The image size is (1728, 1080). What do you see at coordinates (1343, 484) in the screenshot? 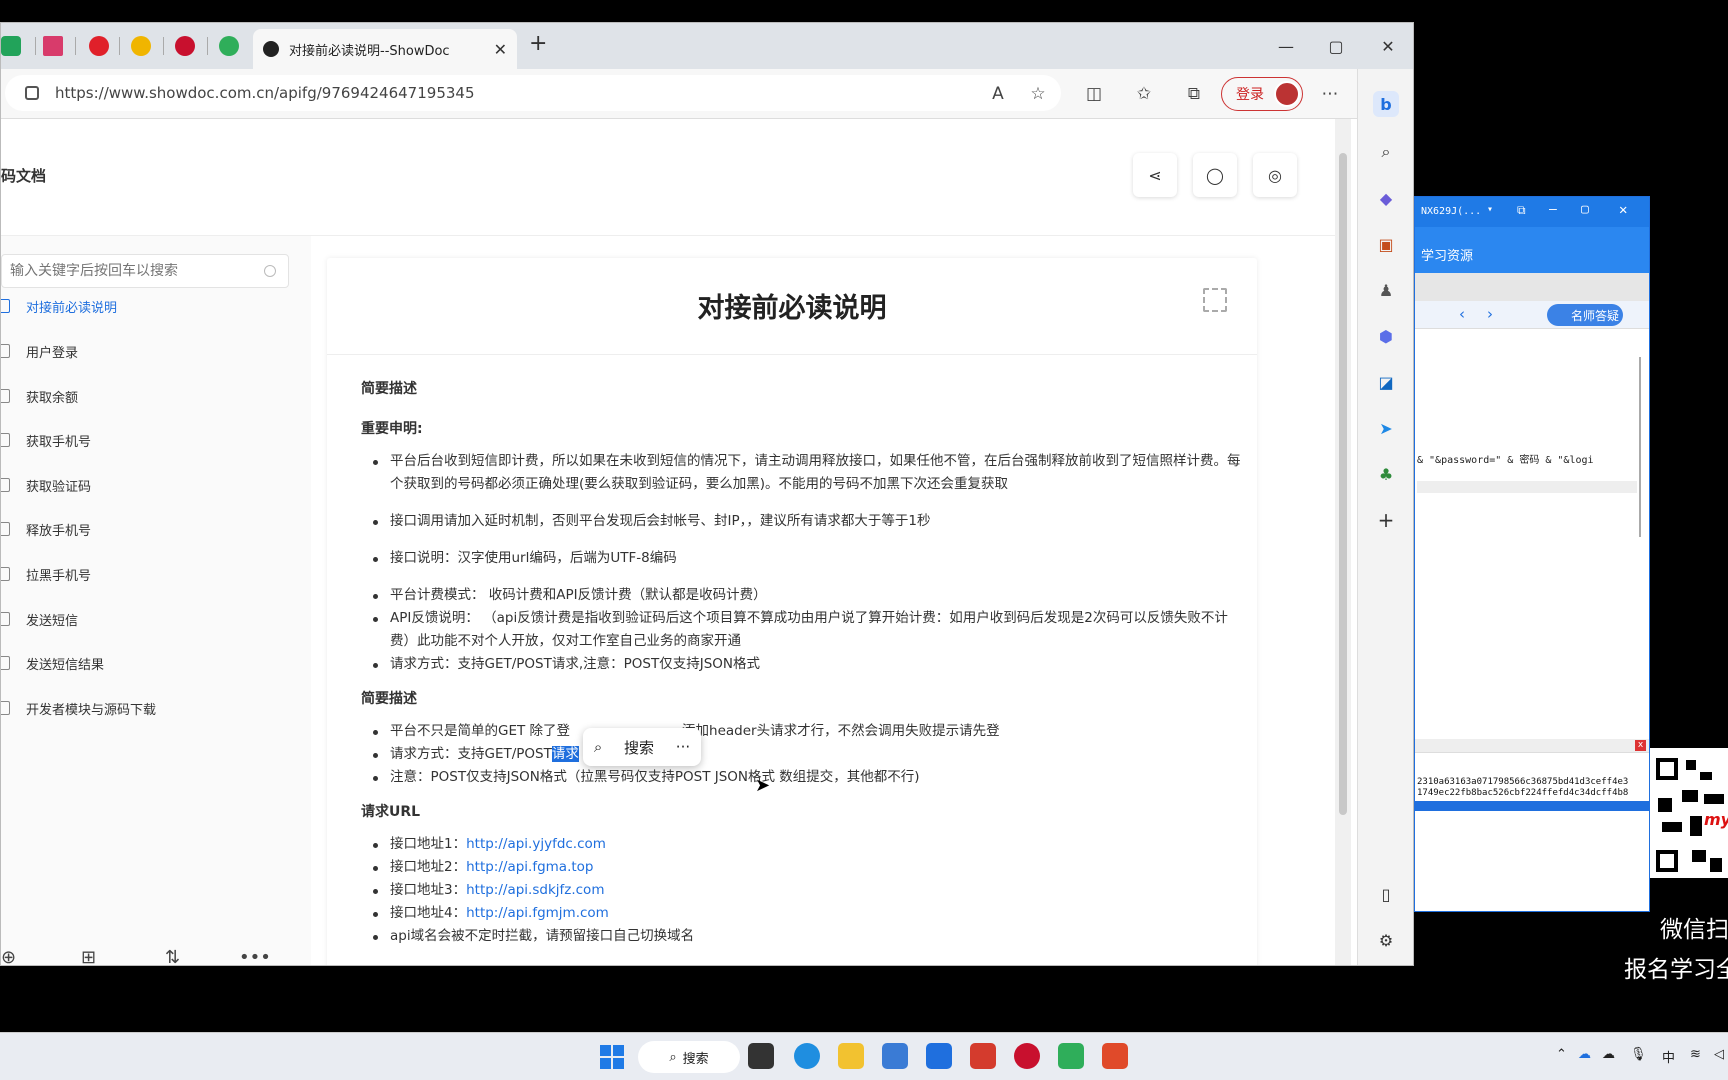
I see `scrollbar-thumb` at bounding box center [1343, 484].